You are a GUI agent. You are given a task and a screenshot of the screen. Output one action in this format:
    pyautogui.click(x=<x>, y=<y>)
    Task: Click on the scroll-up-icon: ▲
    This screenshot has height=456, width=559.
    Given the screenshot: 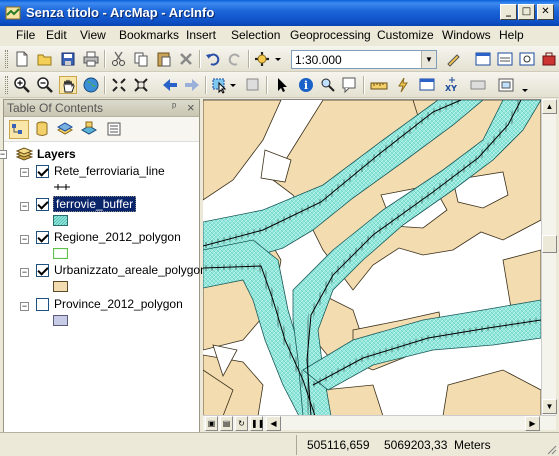 What is the action you would take?
    pyautogui.click(x=549, y=106)
    